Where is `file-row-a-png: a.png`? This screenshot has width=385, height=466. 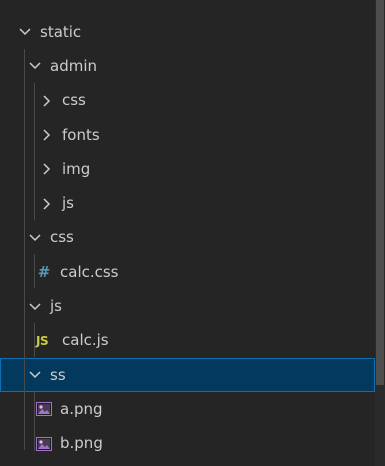
file-row-a-png: a.png is located at coordinates (187, 409).